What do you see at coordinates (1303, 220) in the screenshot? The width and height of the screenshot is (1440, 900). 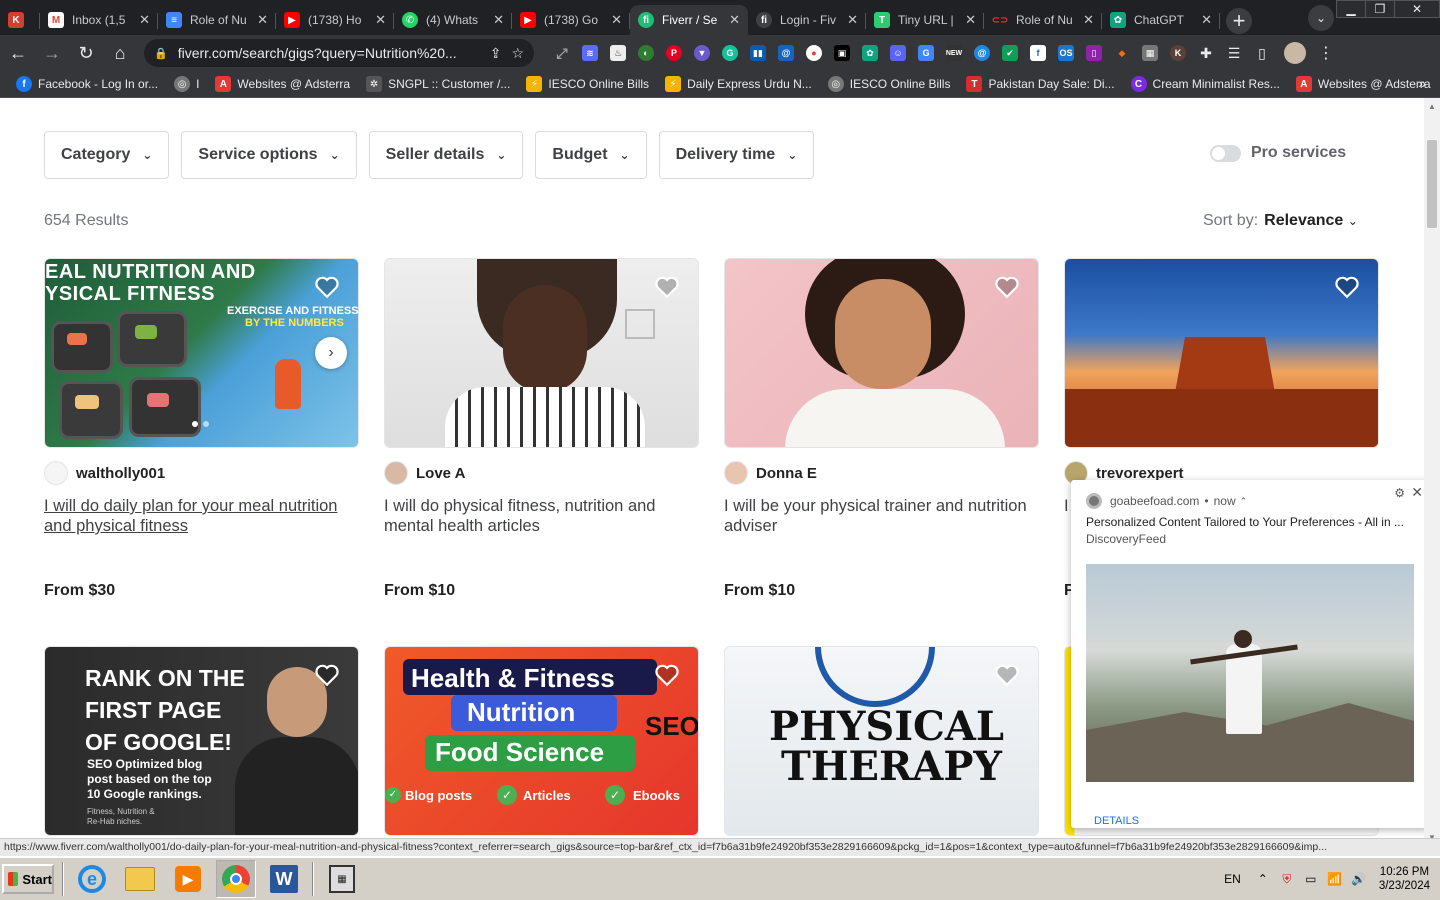 I see `sort-value: Relevance` at bounding box center [1303, 220].